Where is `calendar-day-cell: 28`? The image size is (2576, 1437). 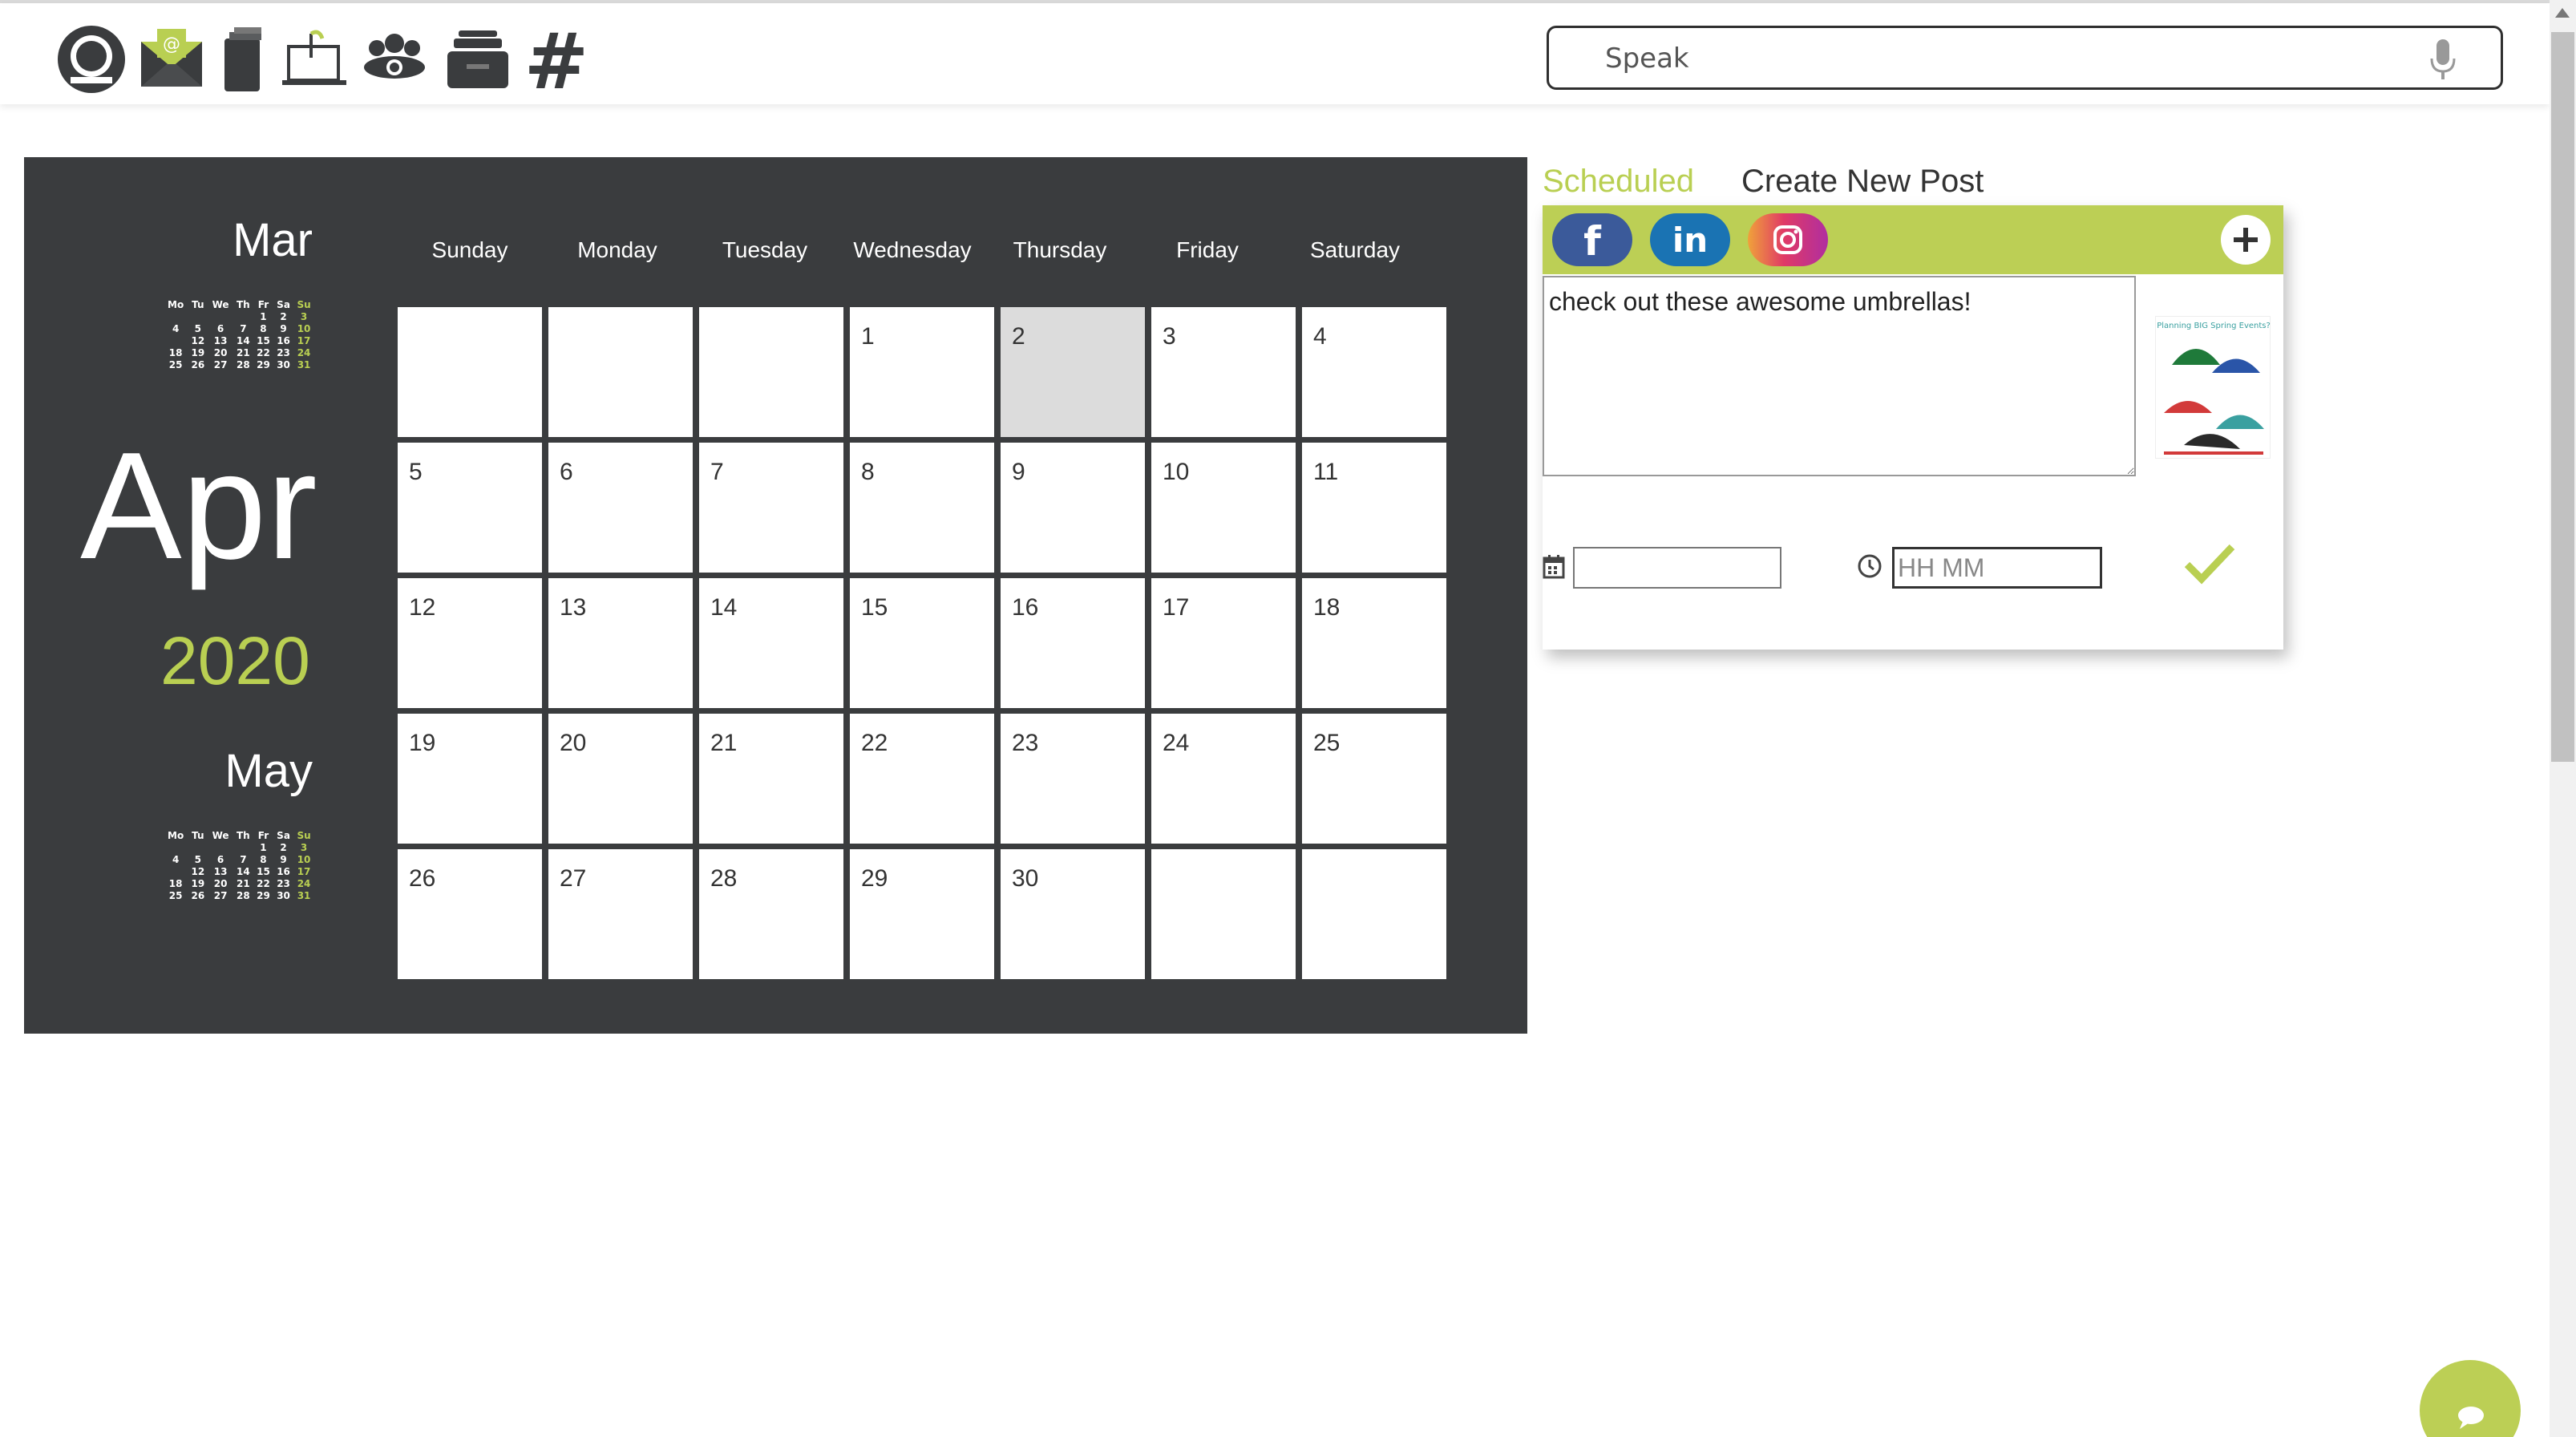 calendar-day-cell: 28 is located at coordinates (771, 914).